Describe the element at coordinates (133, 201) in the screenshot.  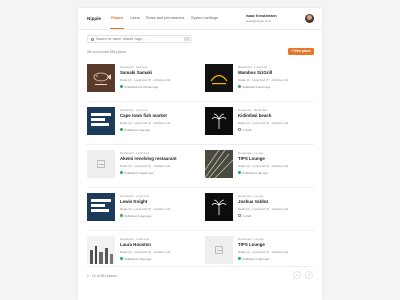
I see `place-name: Lewis Knight` at that location.